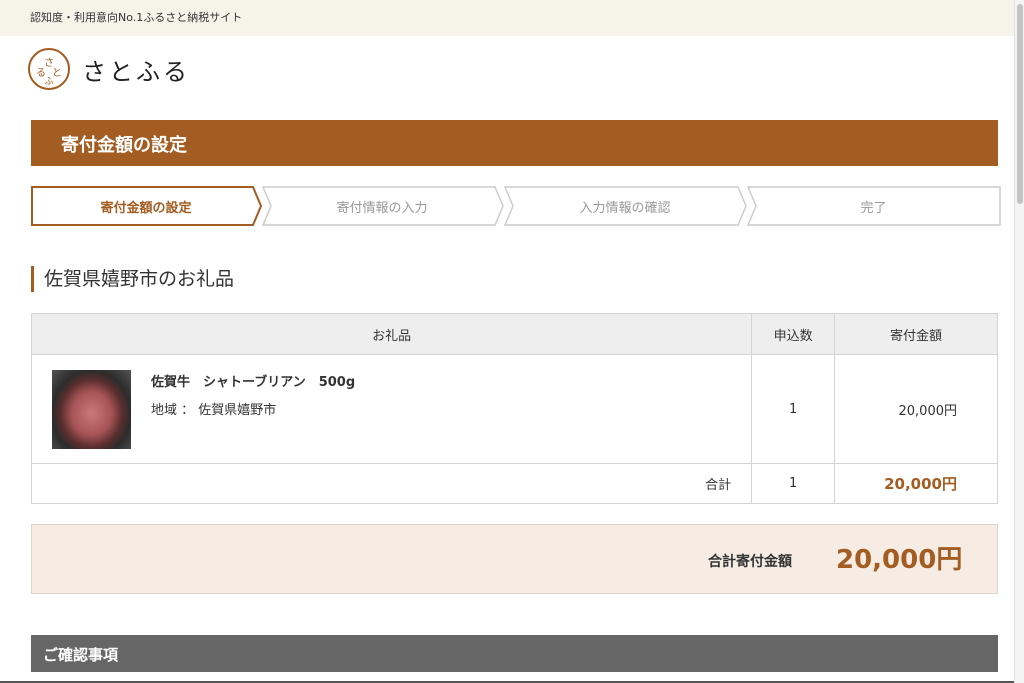 Image resolution: width=1024 pixels, height=683 pixels. What do you see at coordinates (516, 206) in the screenshot?
I see `progress-steps: 寄付金額の設定 寄付情報の入力 入力情報の確認 完了` at bounding box center [516, 206].